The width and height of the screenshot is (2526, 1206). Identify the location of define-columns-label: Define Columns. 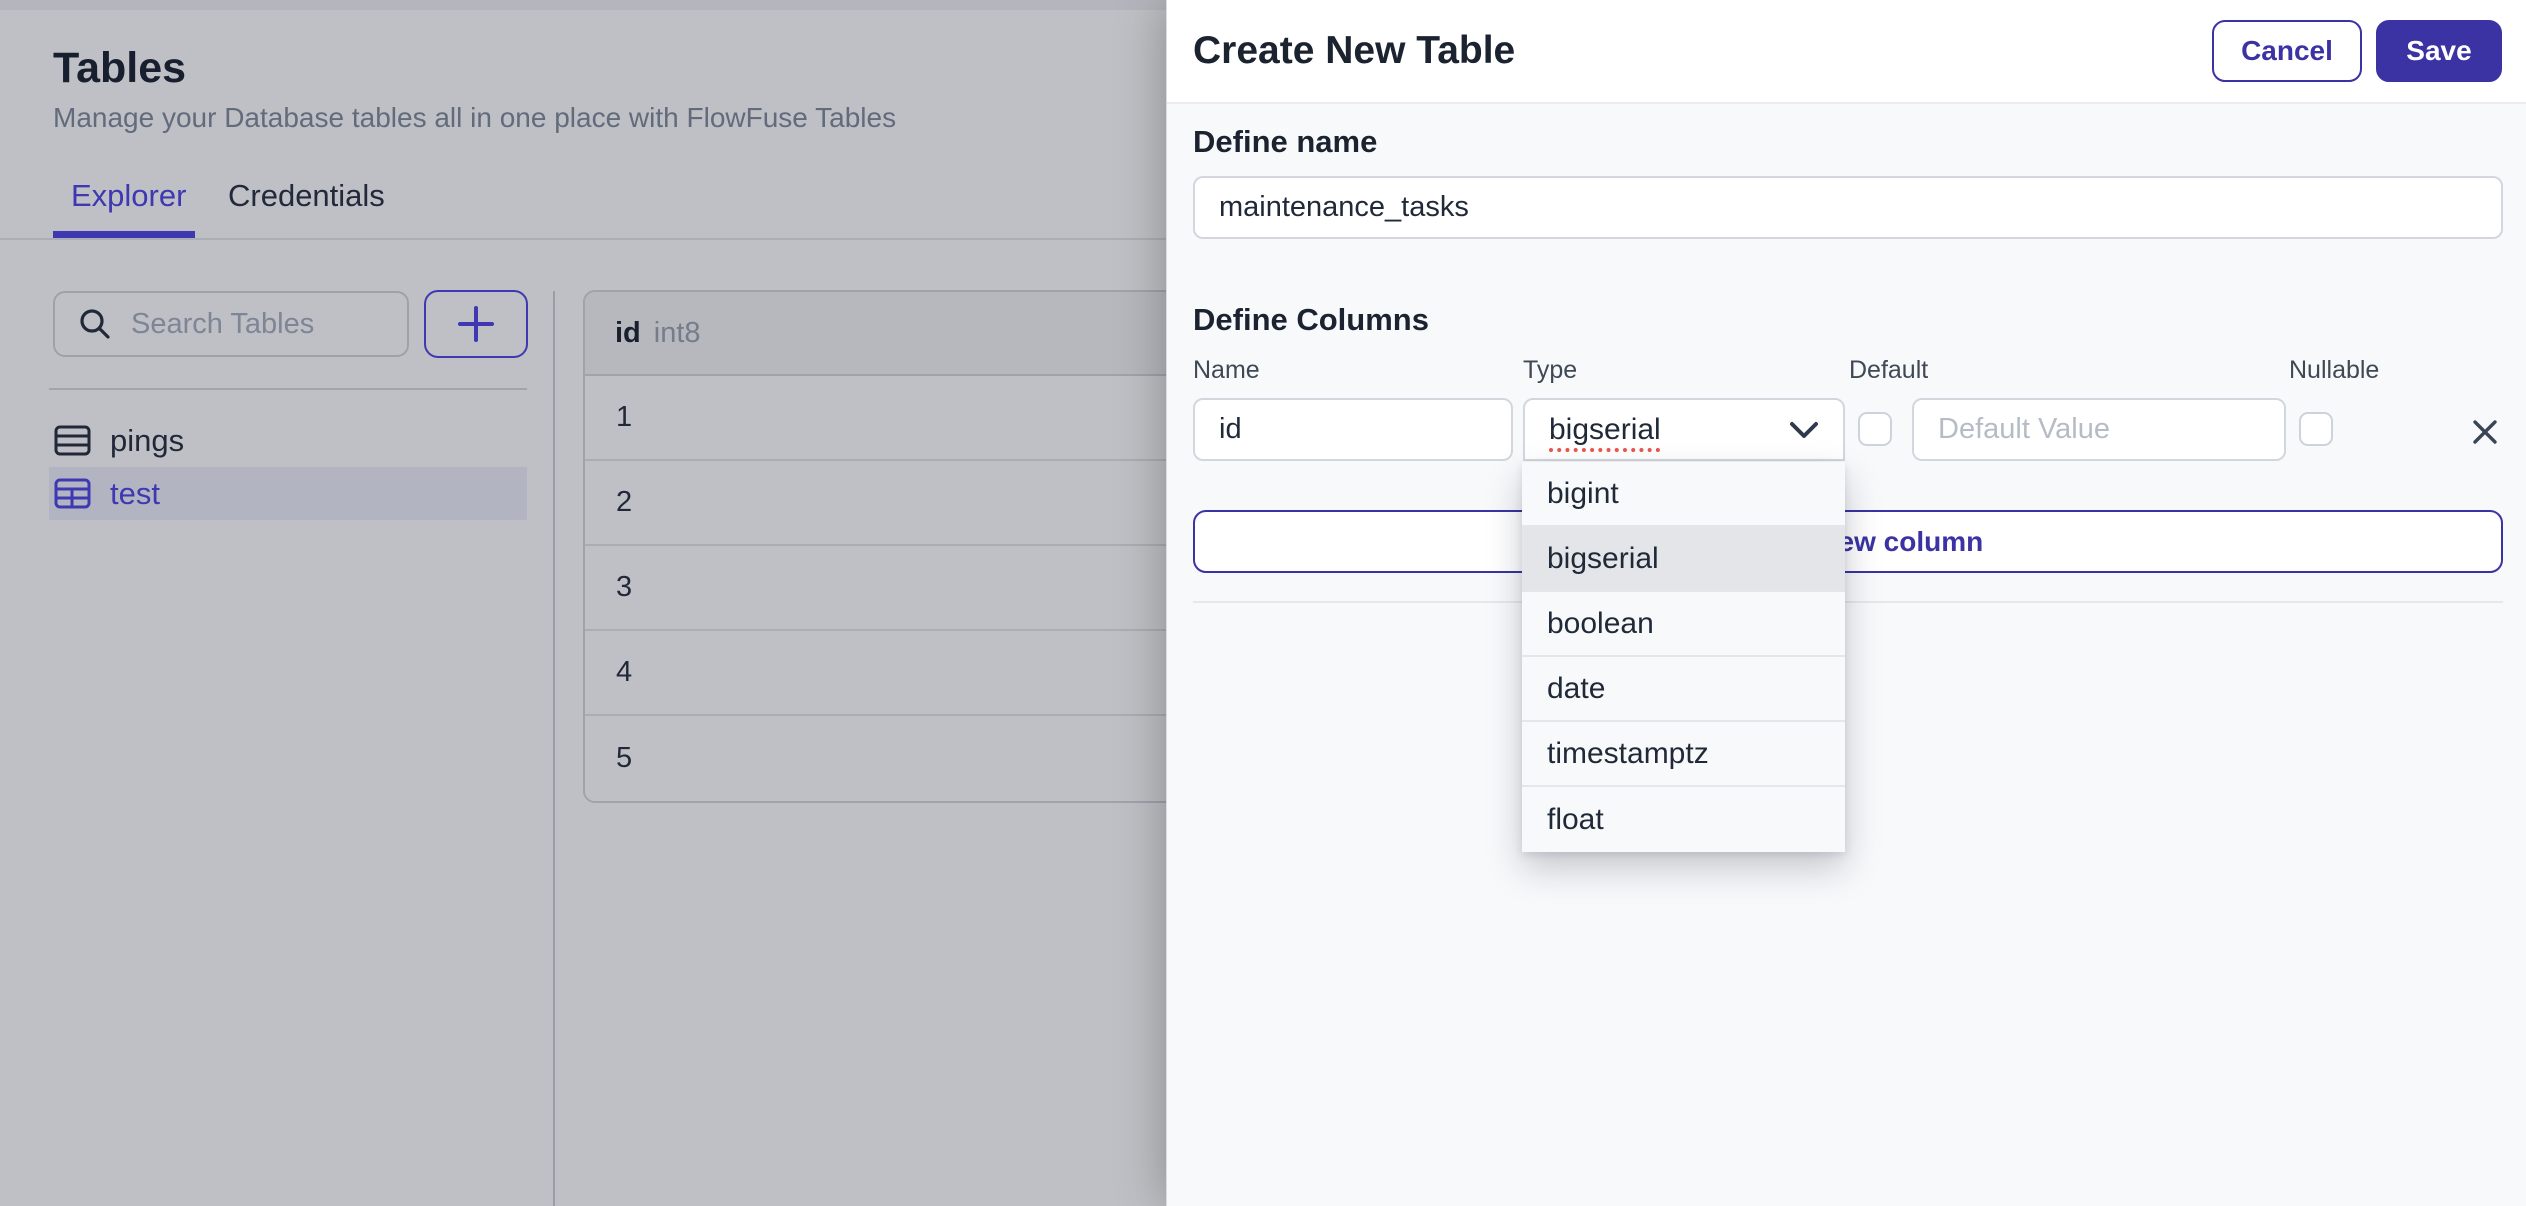
(1311, 319).